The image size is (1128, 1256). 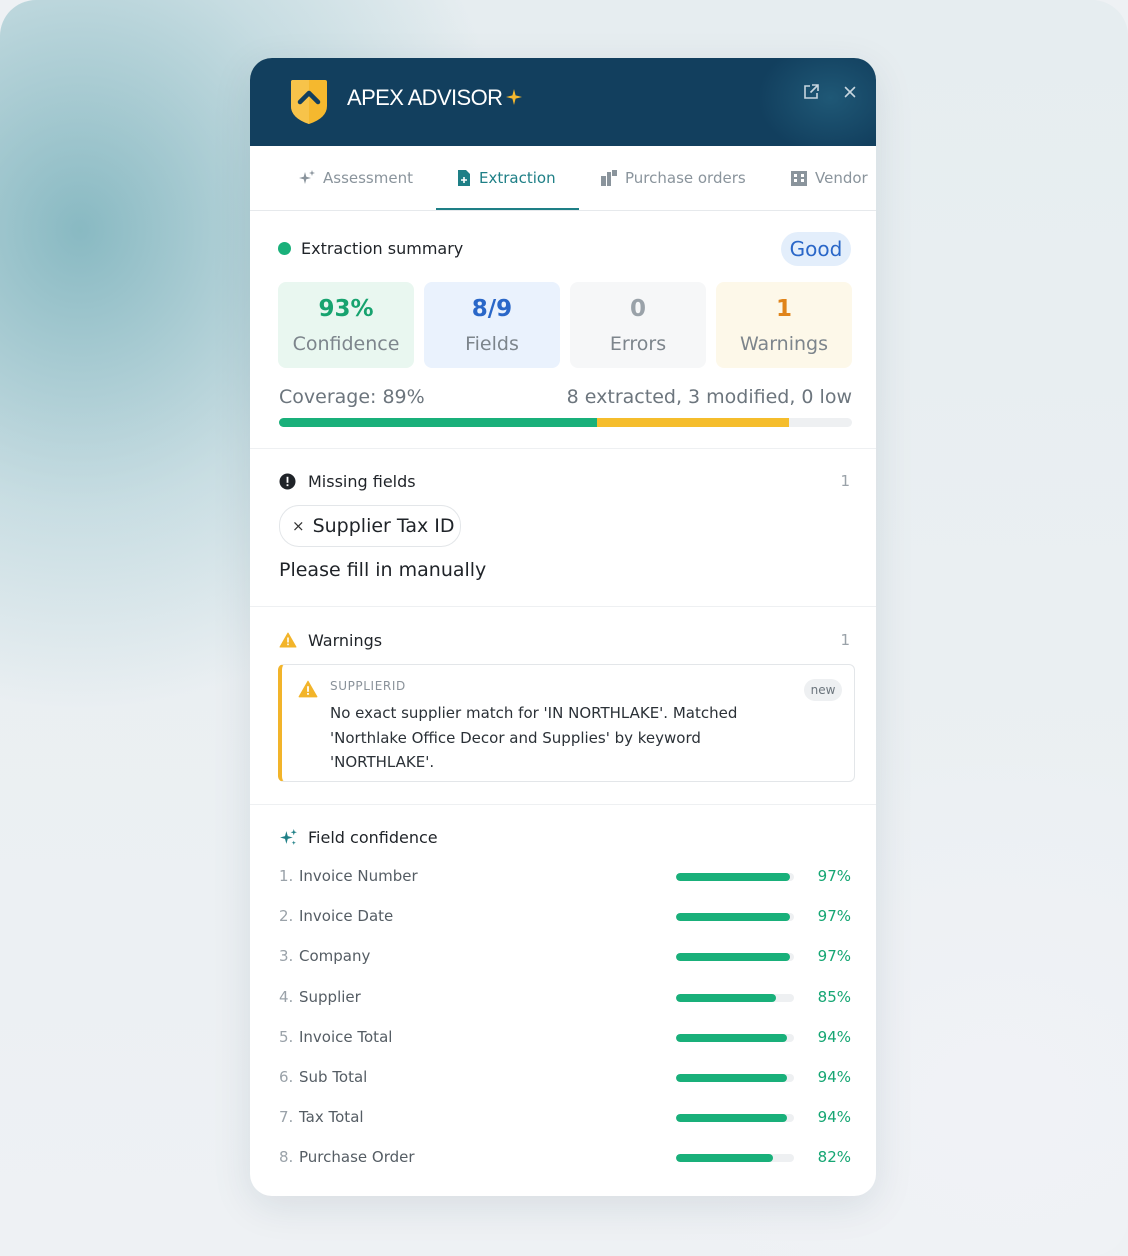 What do you see at coordinates (492, 325) in the screenshot?
I see `stat-fields: 8/9 Fields` at bounding box center [492, 325].